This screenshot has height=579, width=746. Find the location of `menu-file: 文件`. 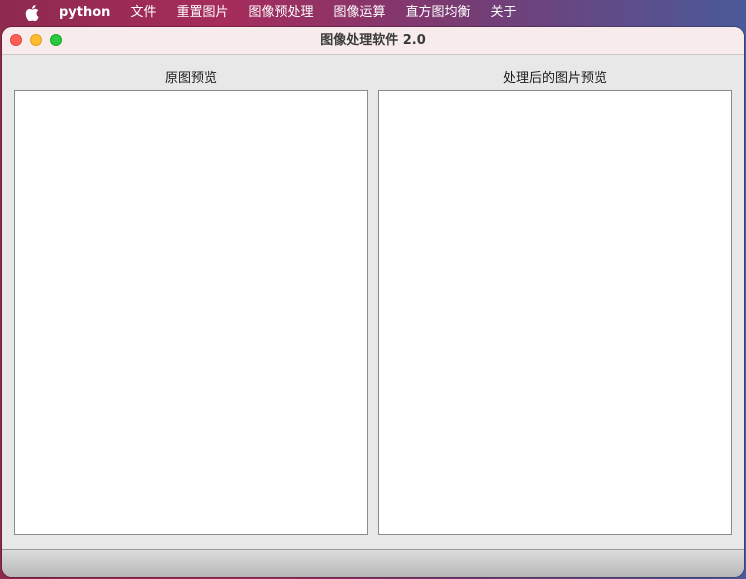

menu-file: 文件 is located at coordinates (143, 13).